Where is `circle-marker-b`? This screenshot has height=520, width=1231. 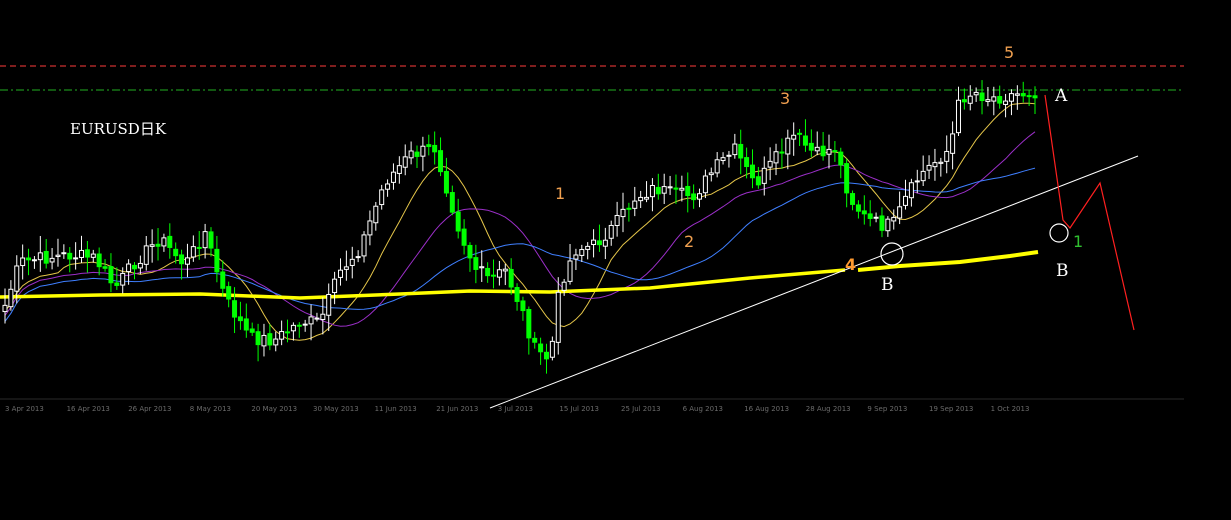
circle-marker-b is located at coordinates (892, 254).